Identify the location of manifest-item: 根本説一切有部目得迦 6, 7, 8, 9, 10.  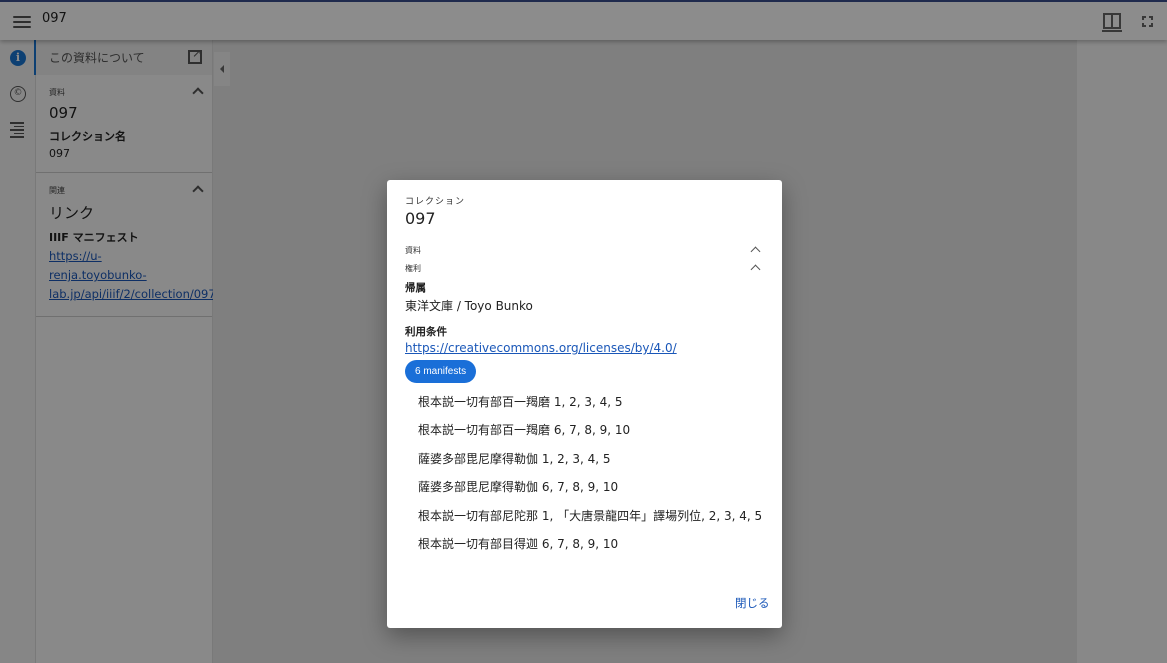
(595, 549).